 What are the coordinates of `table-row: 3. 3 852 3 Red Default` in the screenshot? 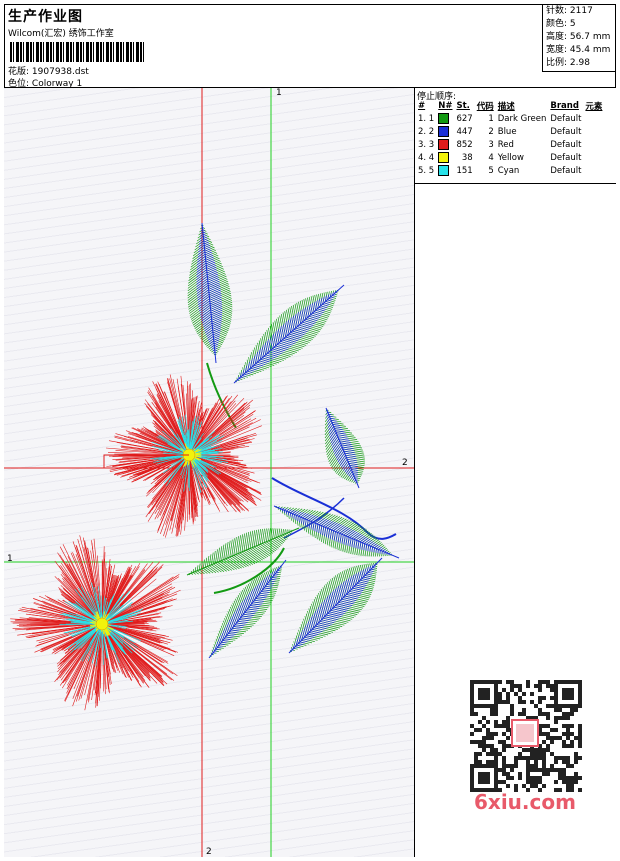 It's located at (510, 144).